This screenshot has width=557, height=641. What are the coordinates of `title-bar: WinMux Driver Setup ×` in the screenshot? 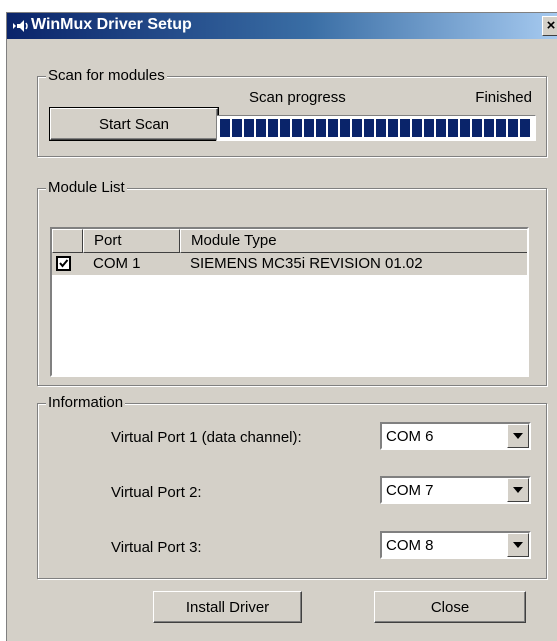 It's located at (282, 26).